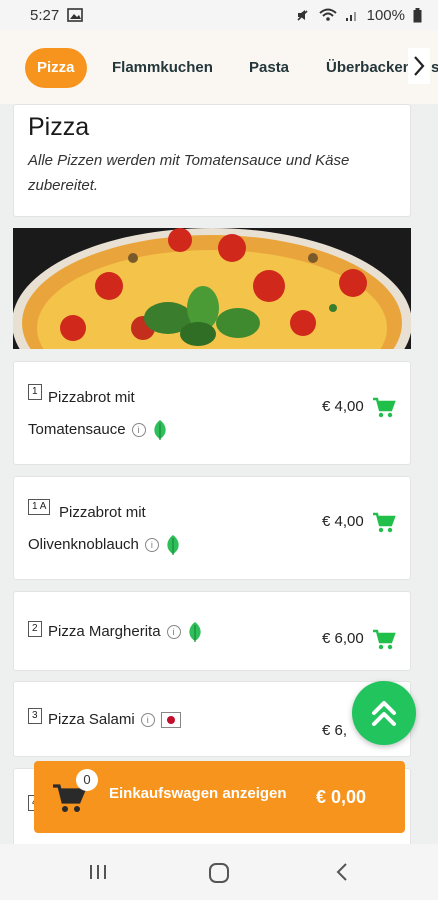  I want to click on cart-total: € 0,00, so click(341, 797).